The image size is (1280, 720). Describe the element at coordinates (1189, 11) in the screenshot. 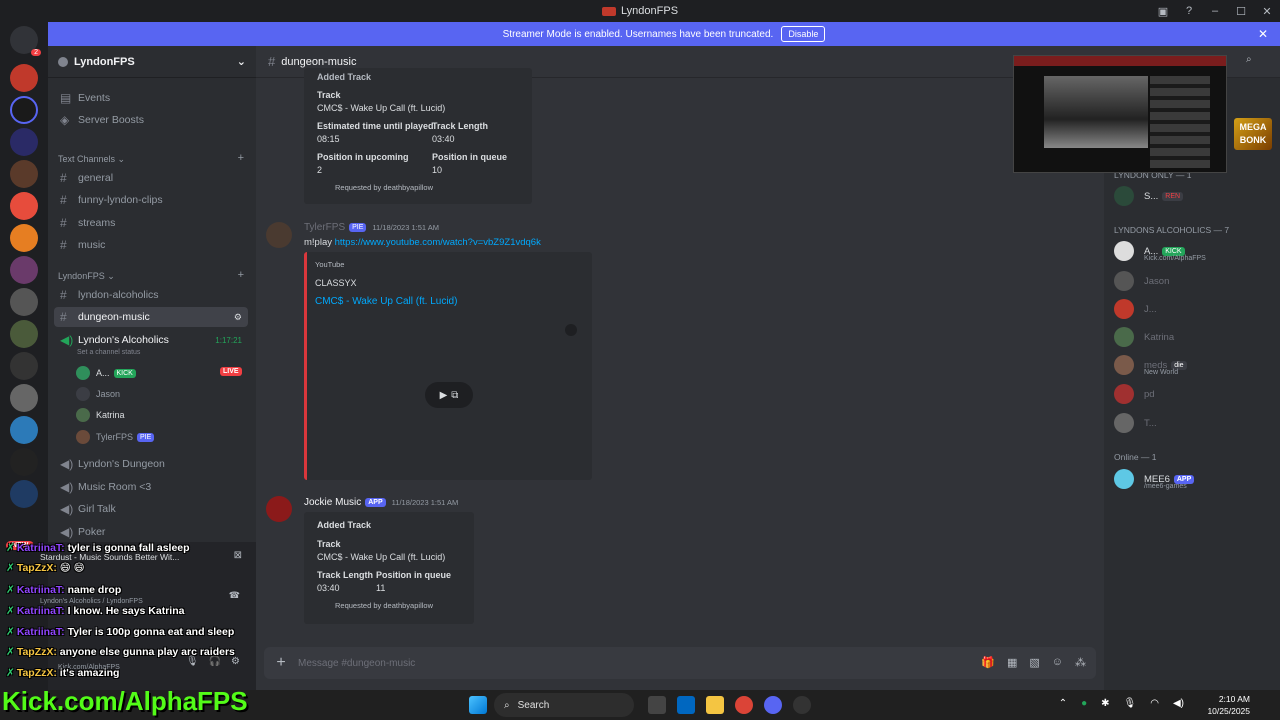

I see `help-icon: ?` at that location.